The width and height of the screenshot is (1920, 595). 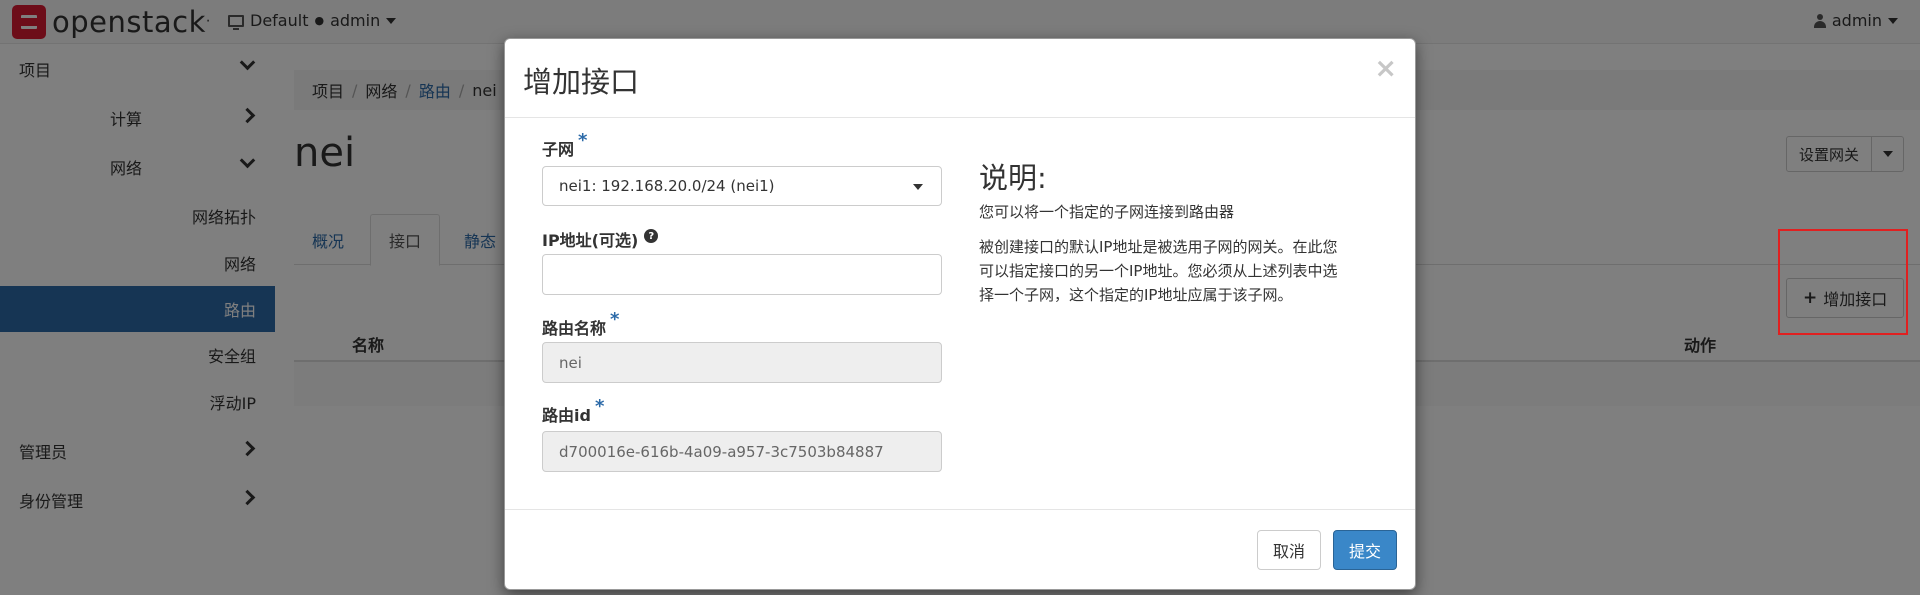 I want to click on router-name-label-text: 路由名称, so click(x=574, y=328).